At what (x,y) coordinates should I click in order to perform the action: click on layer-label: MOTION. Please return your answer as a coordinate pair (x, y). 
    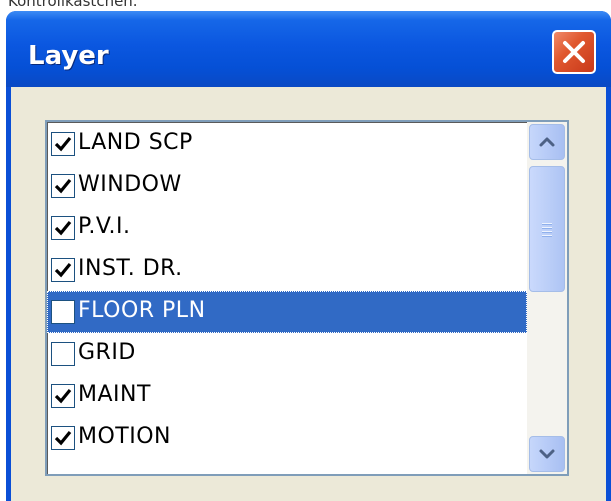
    Looking at the image, I should click on (124, 436).